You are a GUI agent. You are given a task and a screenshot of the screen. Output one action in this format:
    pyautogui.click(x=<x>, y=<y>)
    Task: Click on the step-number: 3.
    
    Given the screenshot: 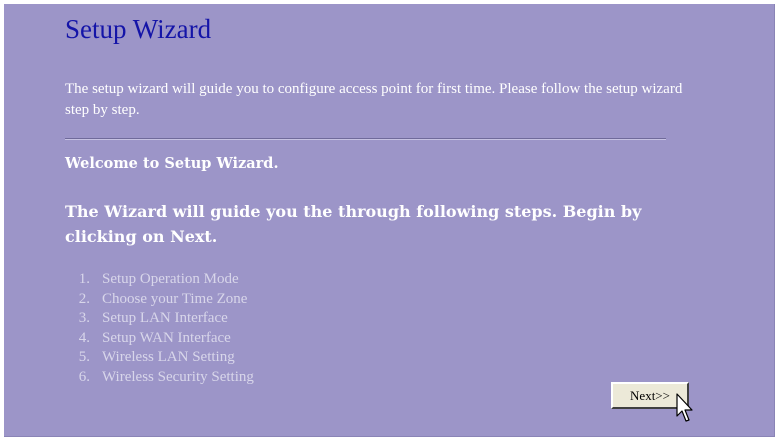 What is the action you would take?
    pyautogui.click(x=84, y=318)
    